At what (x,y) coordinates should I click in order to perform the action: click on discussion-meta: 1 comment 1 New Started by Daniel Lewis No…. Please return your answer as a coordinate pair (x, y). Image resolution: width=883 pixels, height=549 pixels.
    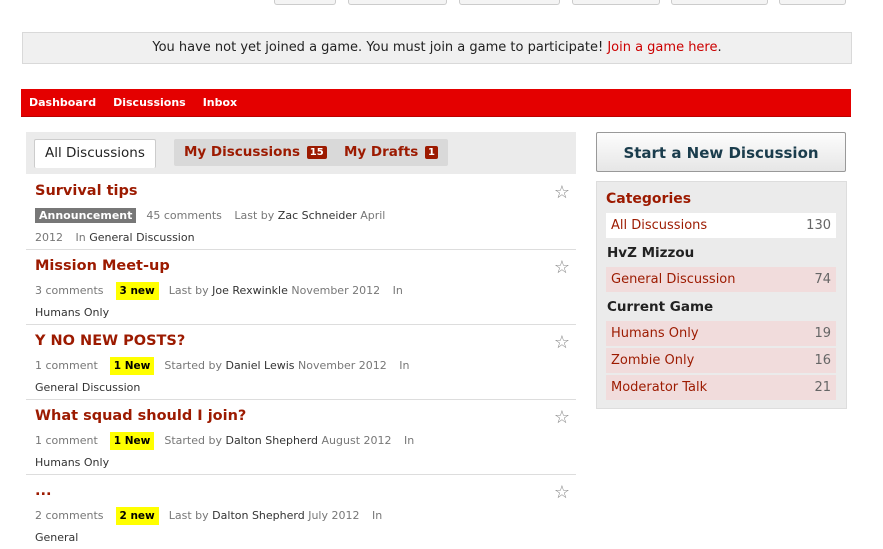
    Looking at the image, I should click on (225, 377).